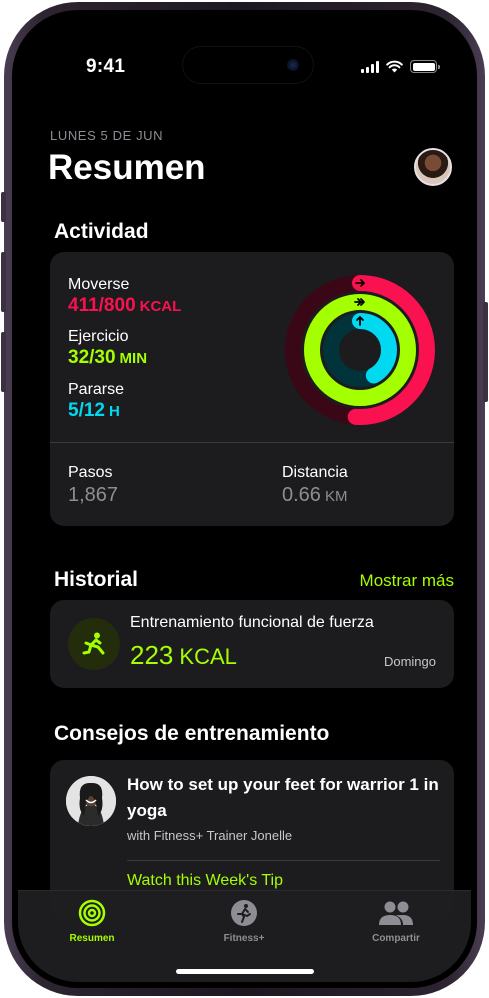  I want to click on volume-up-button, so click(3, 282).